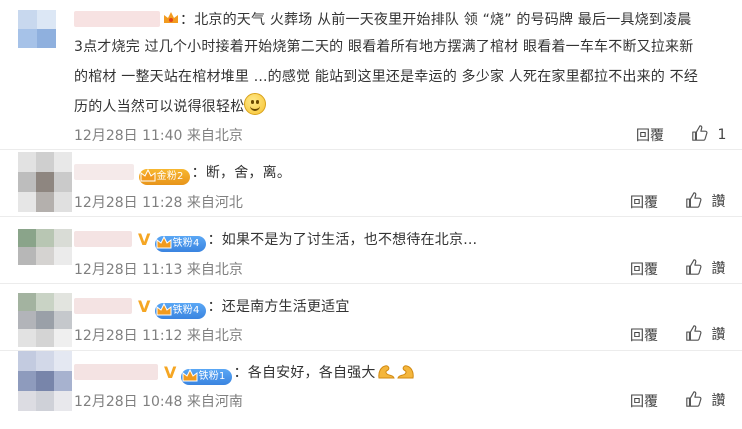  I want to click on comment-date: 12月28日 11:12, so click(128, 336).